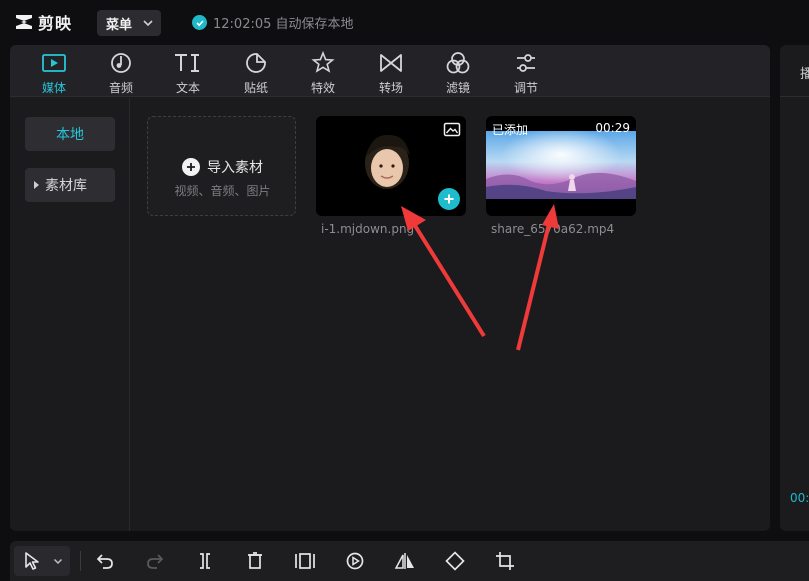  What do you see at coordinates (355, 561) in the screenshot?
I see `play-speed-icon` at bounding box center [355, 561].